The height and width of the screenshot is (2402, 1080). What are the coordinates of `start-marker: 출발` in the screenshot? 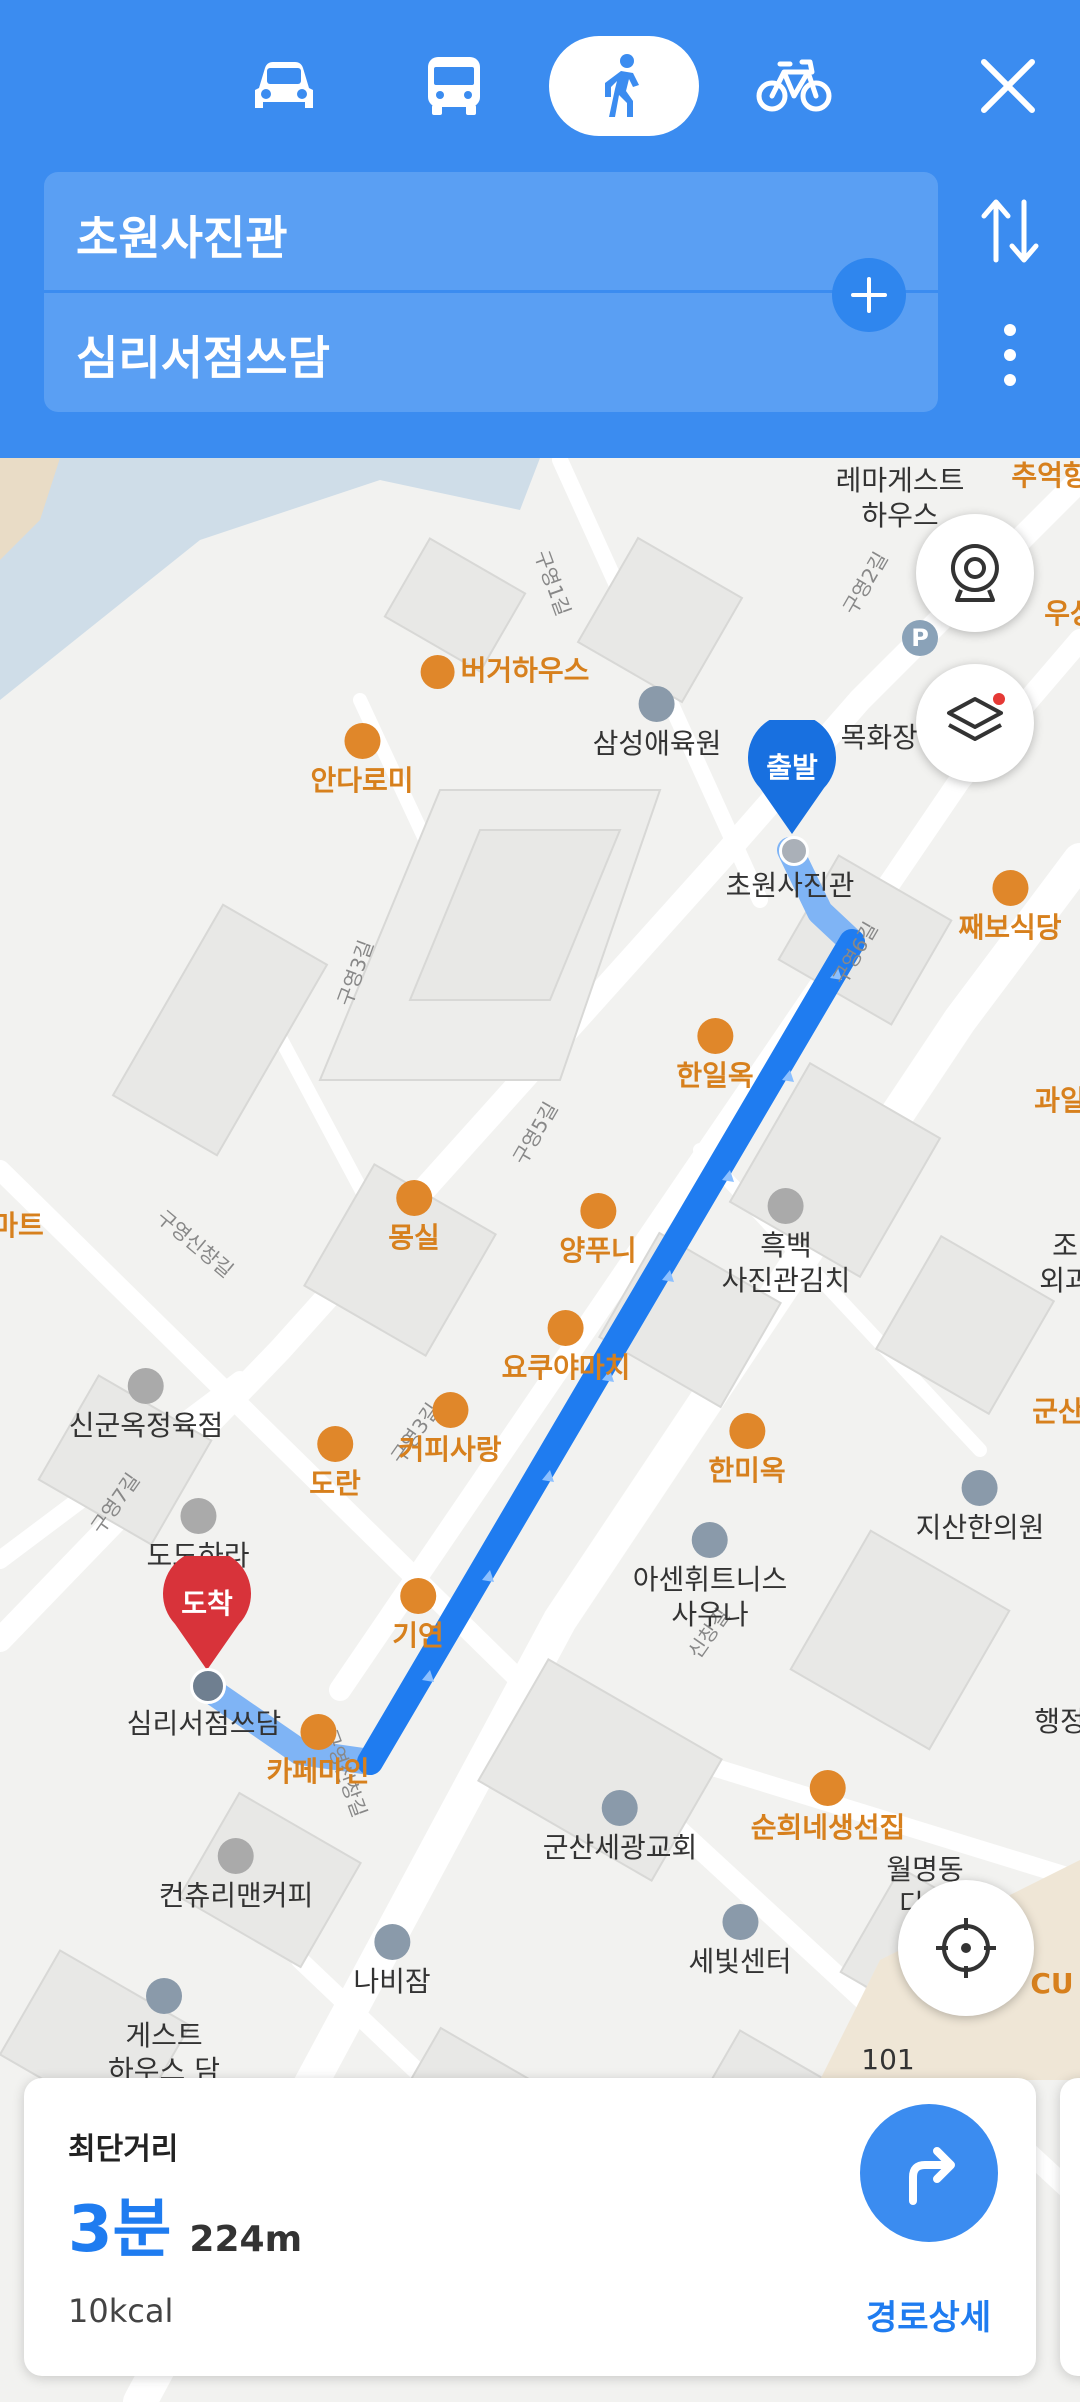 It's located at (792, 777).